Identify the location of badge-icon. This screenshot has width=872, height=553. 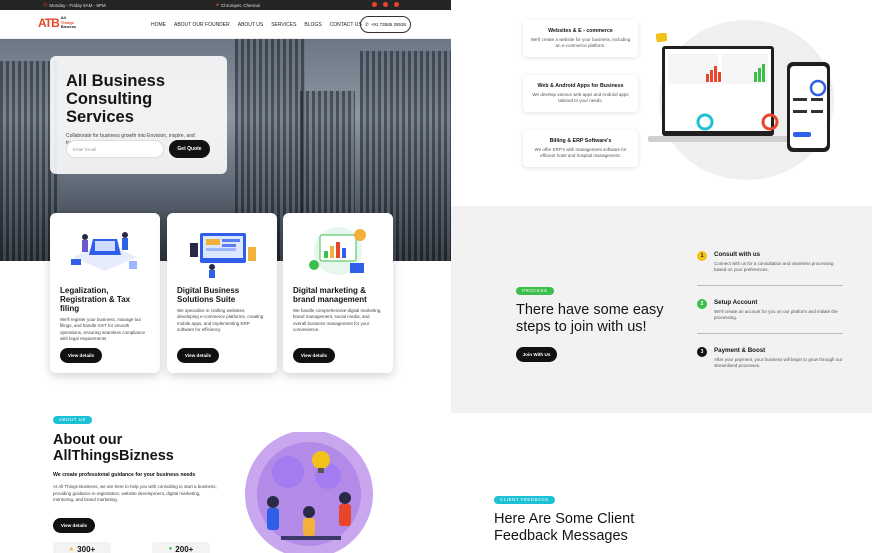
(661, 37).